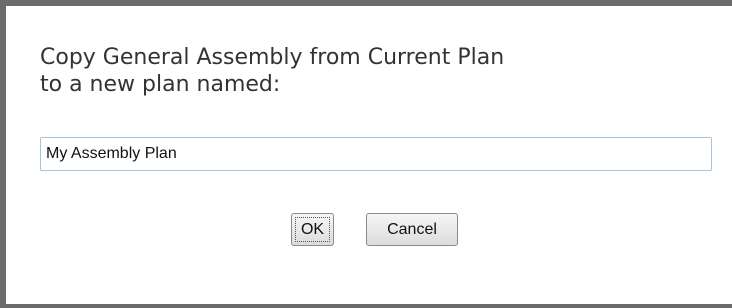 The width and height of the screenshot is (732, 308). What do you see at coordinates (312, 229) in the screenshot?
I see `ok-button: OK` at bounding box center [312, 229].